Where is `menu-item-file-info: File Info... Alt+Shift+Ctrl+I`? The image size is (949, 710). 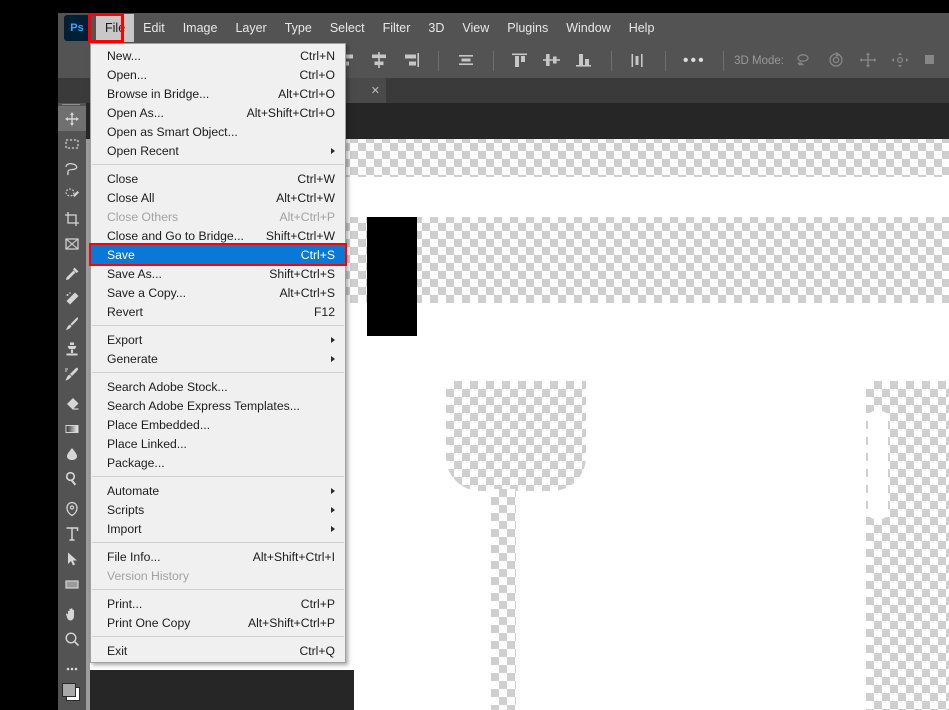 menu-item-file-info: File Info... Alt+Shift+Ctrl+I is located at coordinates (218, 556).